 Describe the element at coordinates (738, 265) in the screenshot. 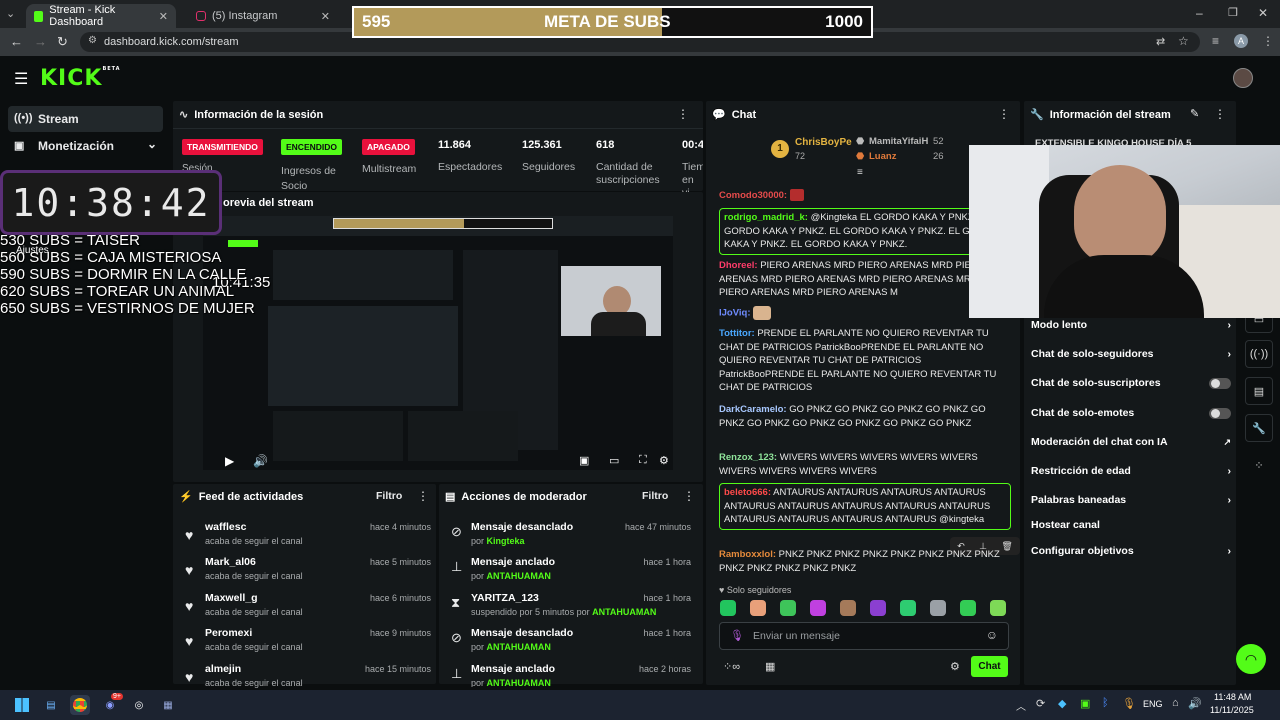

I see `chat-username: Dhoreel:` at that location.